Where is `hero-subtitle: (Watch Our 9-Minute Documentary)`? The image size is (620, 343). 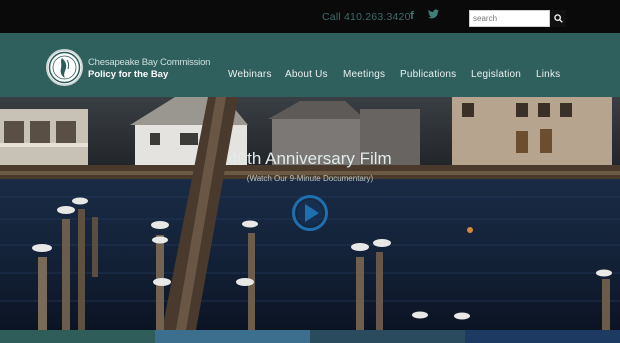 hero-subtitle: (Watch Our 9-Minute Documentary) is located at coordinates (310, 178).